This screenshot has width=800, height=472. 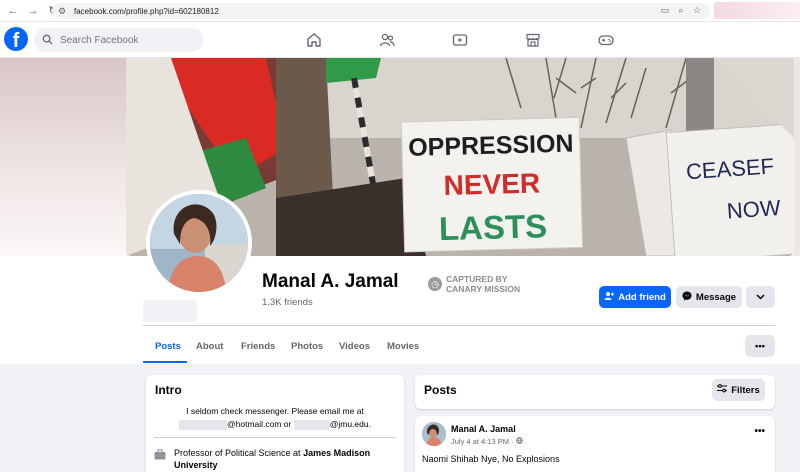 I want to click on profile-name: Manal A. Jamal, so click(x=330, y=281).